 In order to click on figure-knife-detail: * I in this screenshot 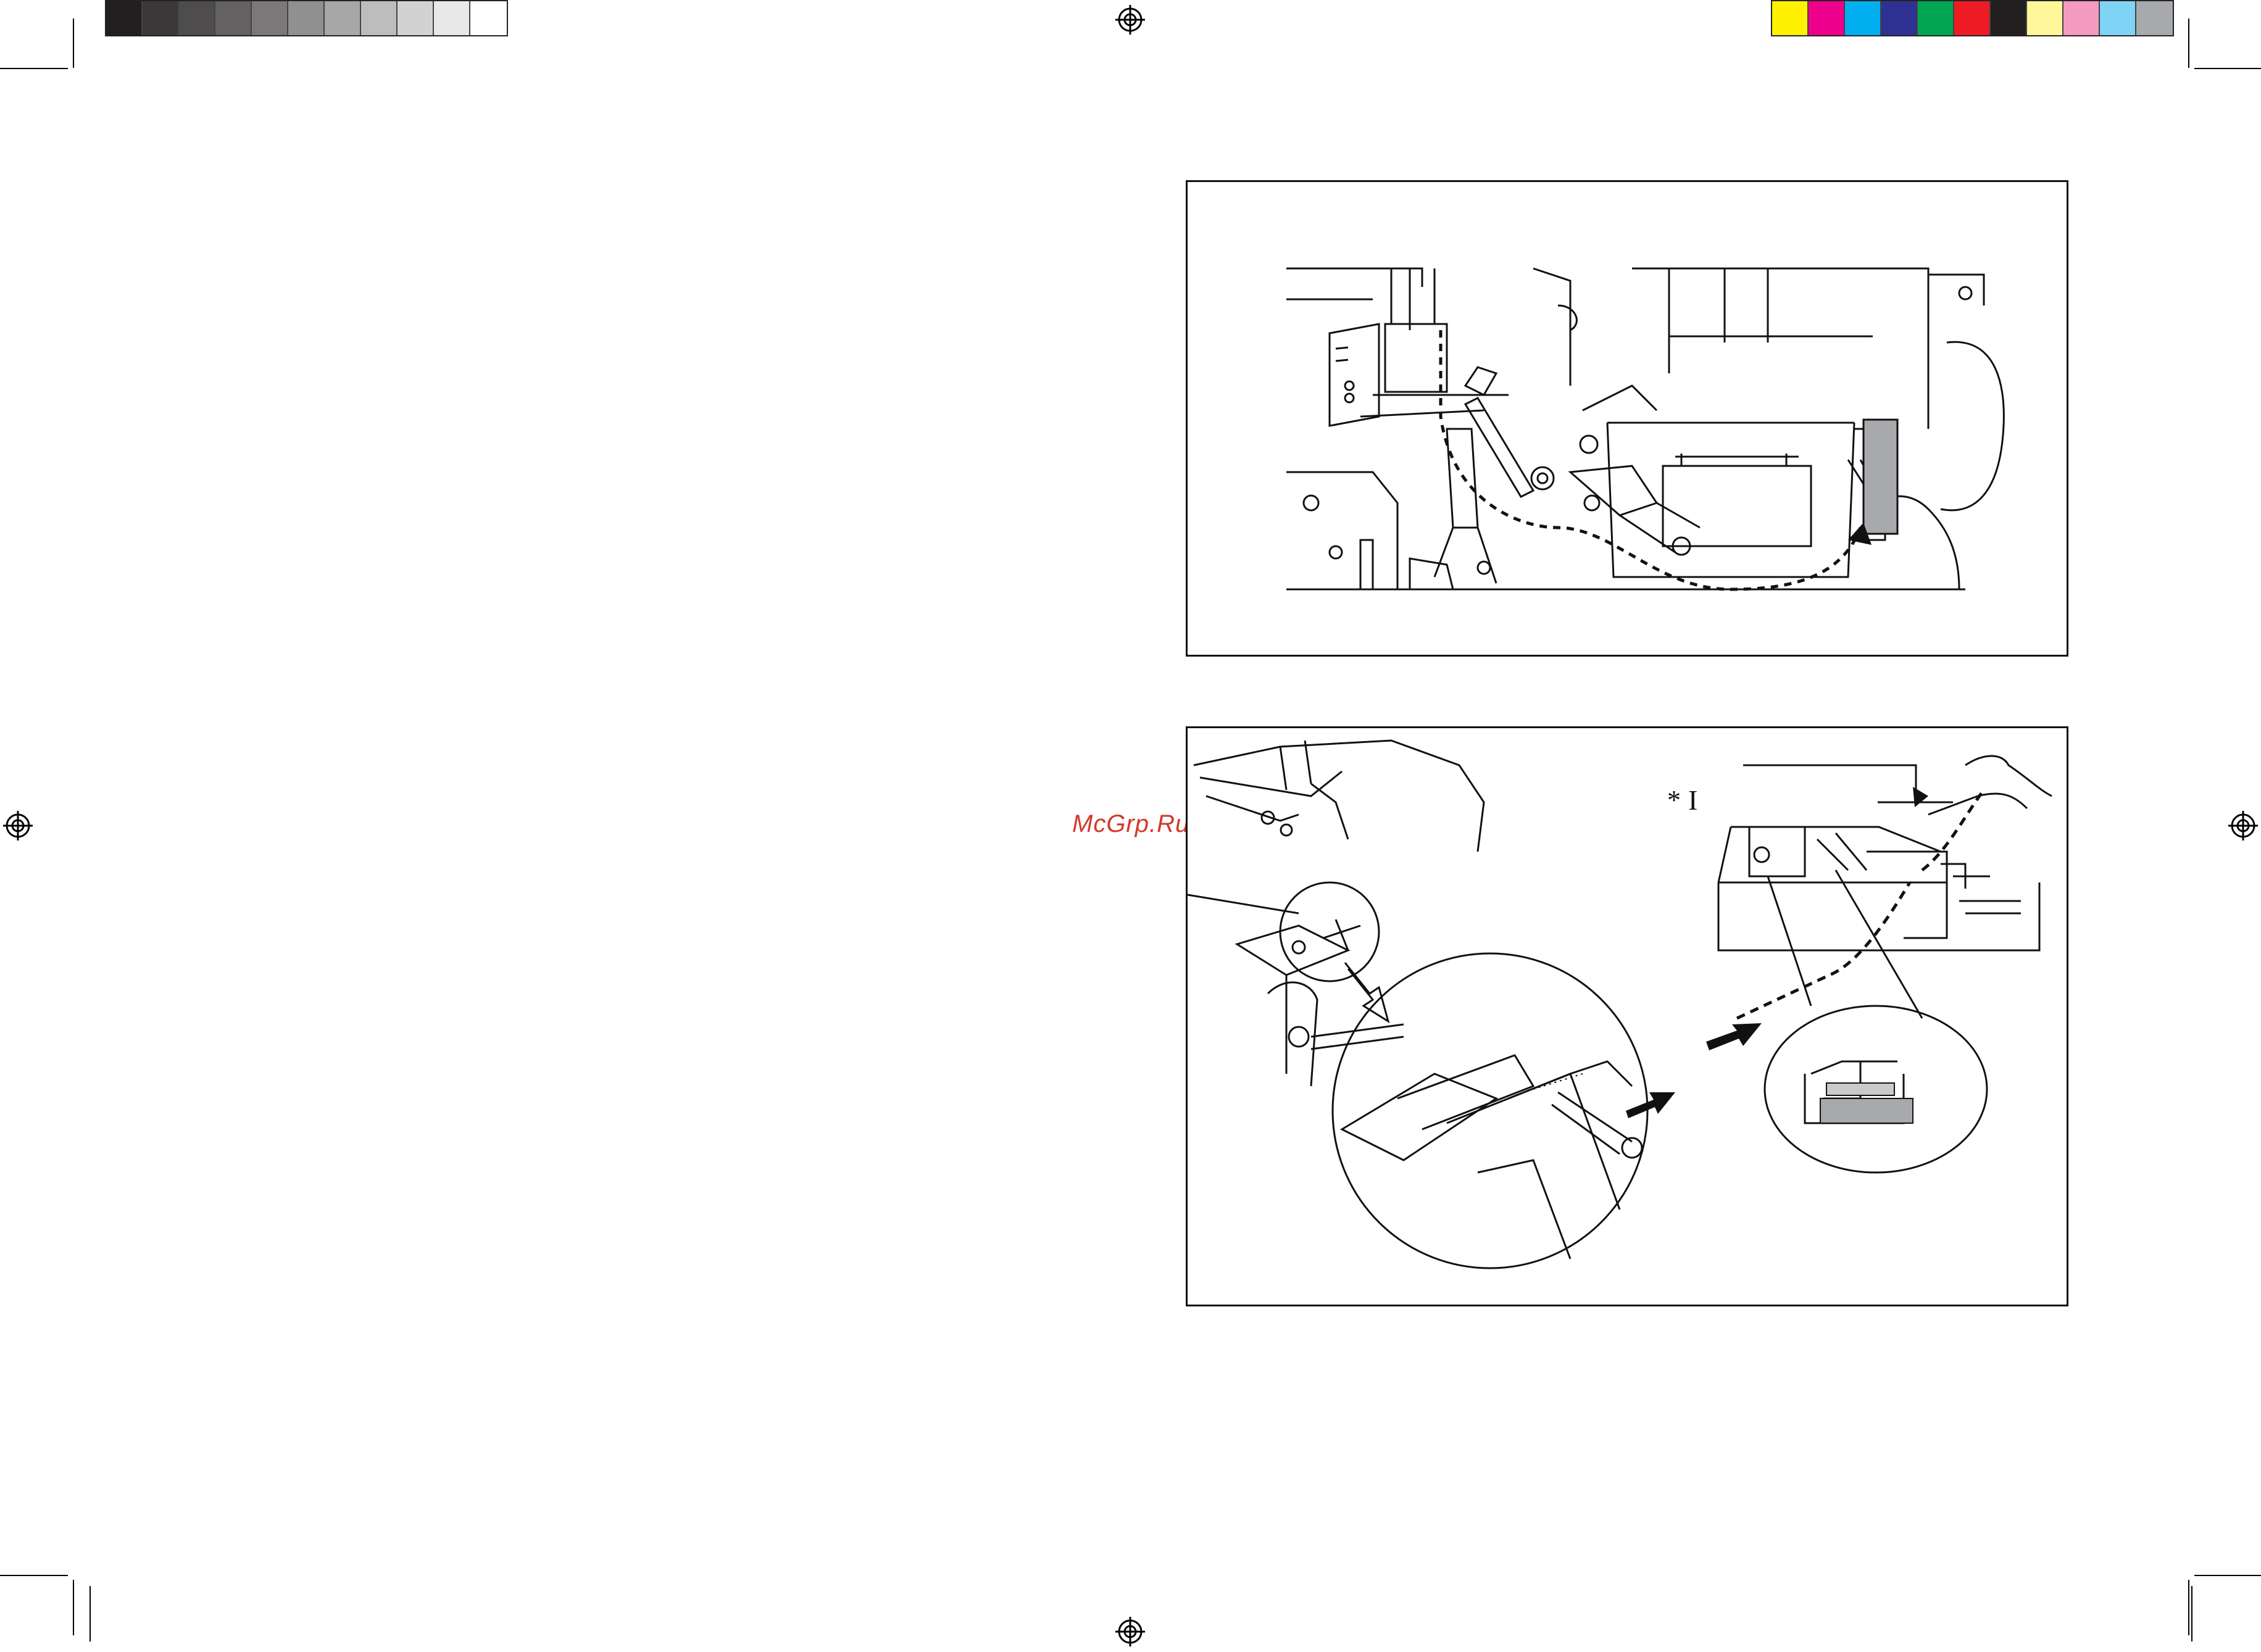, I will do `click(1627, 1016)`.